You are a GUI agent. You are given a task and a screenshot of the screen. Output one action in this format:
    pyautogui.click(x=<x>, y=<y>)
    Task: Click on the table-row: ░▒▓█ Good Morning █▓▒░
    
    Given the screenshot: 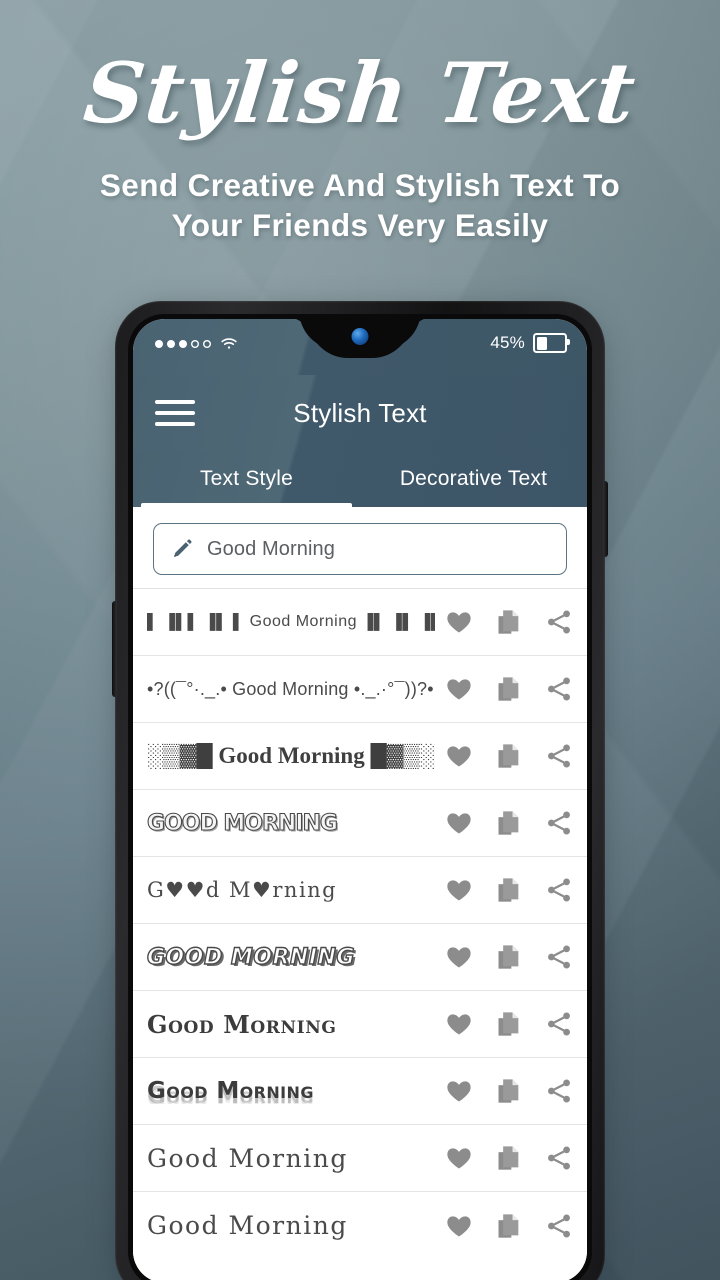 What is the action you would take?
    pyautogui.click(x=360, y=756)
    